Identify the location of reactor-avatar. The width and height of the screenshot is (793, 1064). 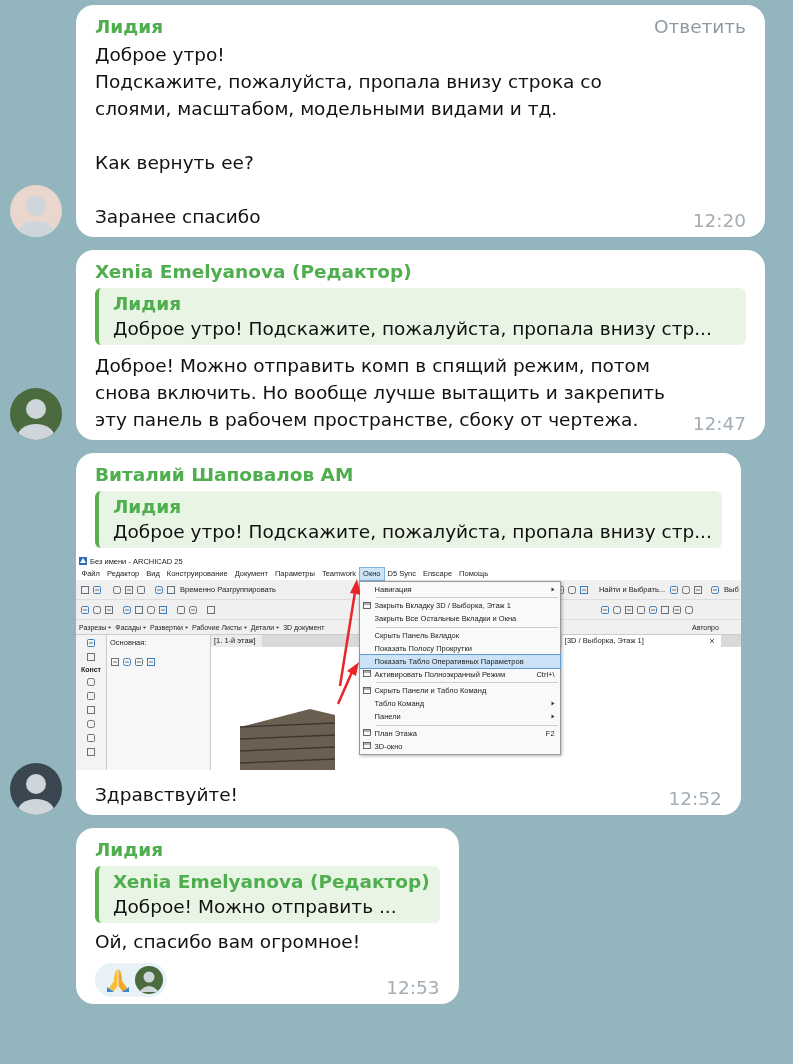
(149, 980).